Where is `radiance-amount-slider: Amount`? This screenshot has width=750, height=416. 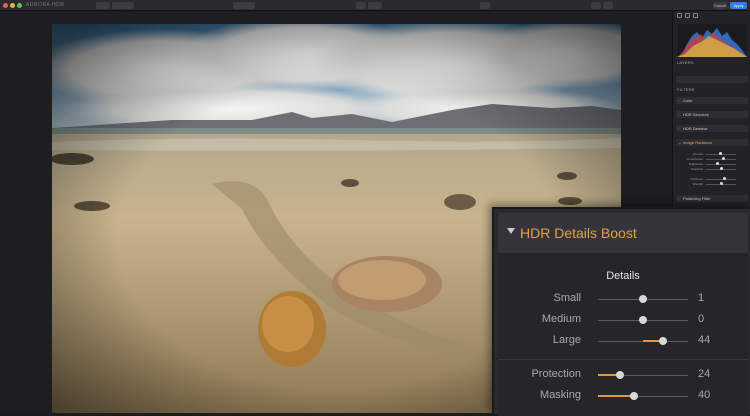 radiance-amount-slider: Amount is located at coordinates (716, 154).